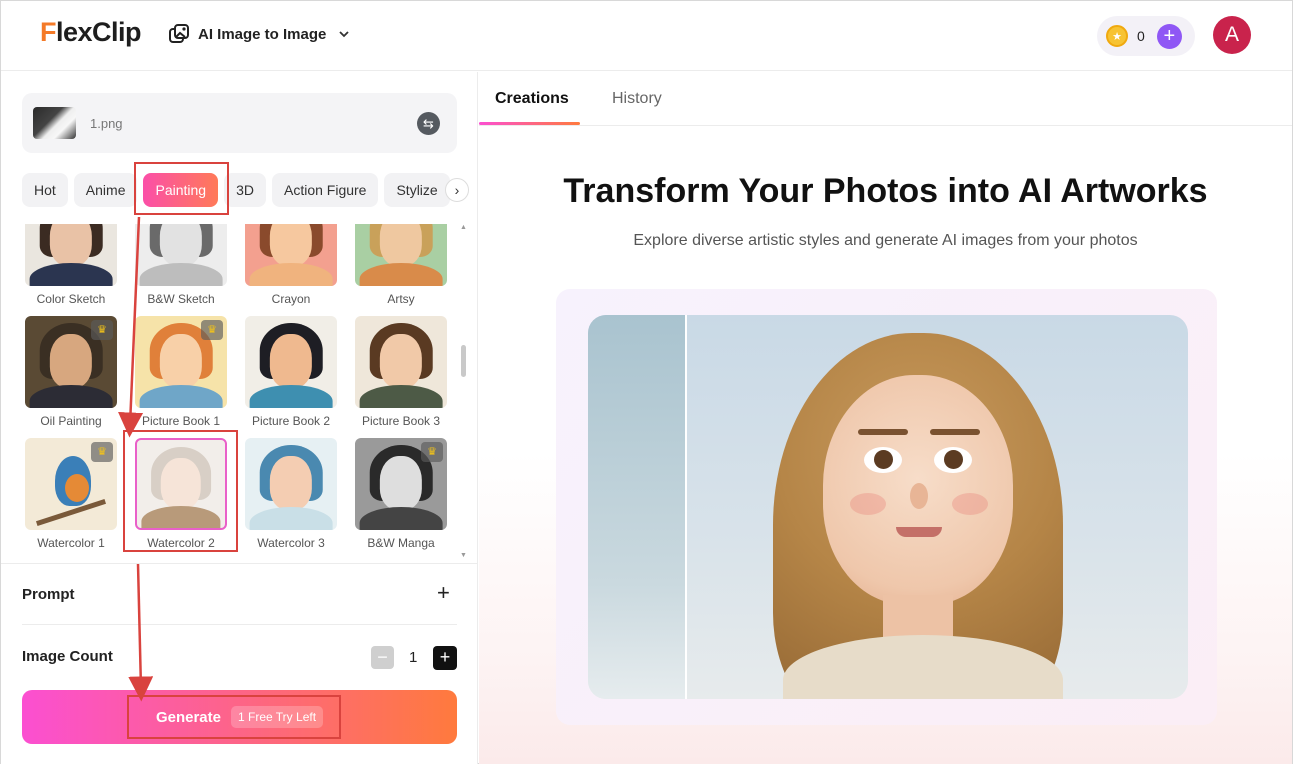 Image resolution: width=1293 pixels, height=764 pixels. Describe the element at coordinates (181, 421) in the screenshot. I see `style-label: Picture Book 1` at that location.